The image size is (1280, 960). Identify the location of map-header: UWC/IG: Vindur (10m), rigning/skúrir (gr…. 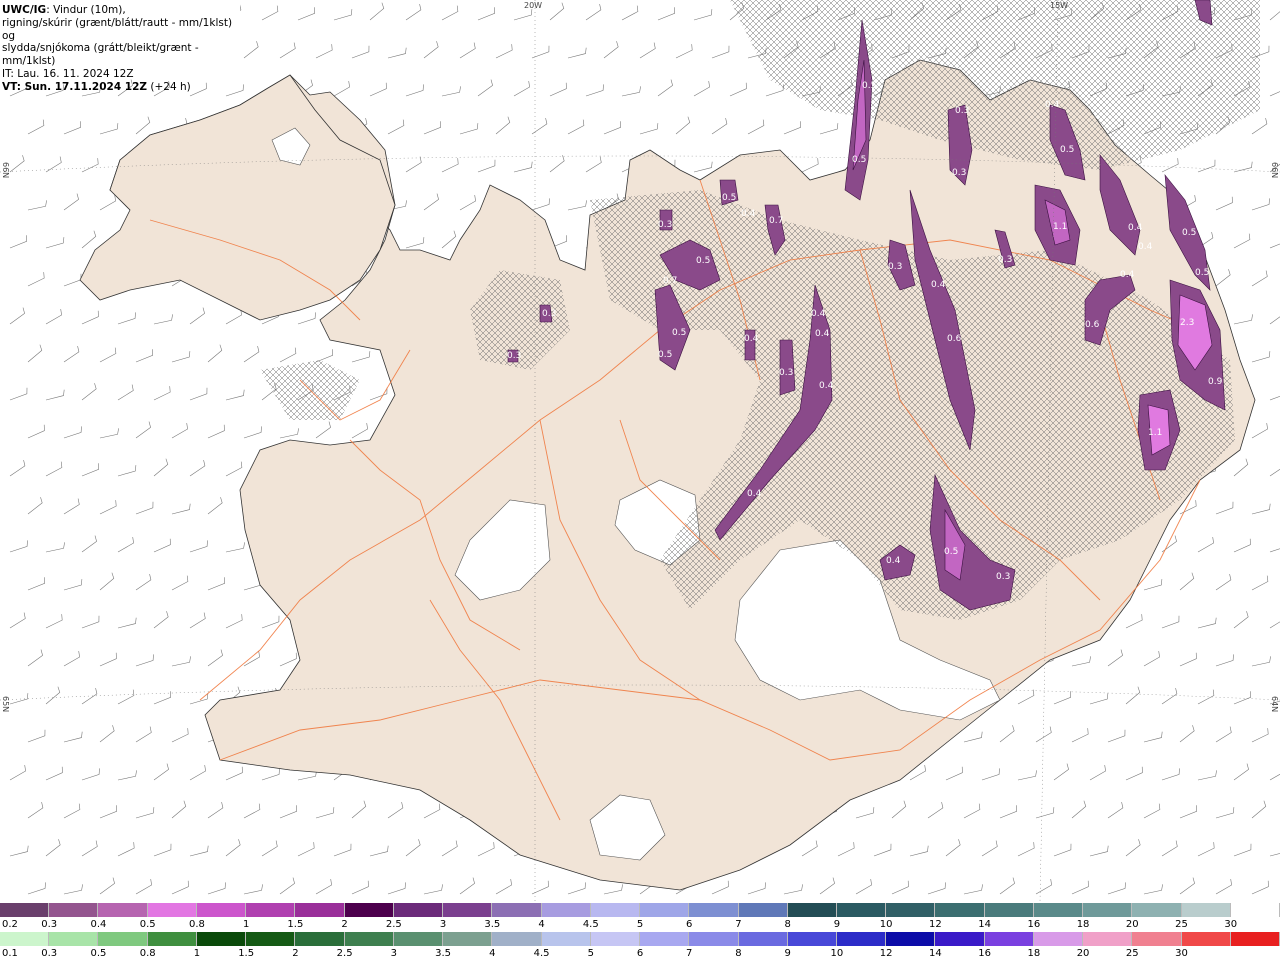
(120, 46).